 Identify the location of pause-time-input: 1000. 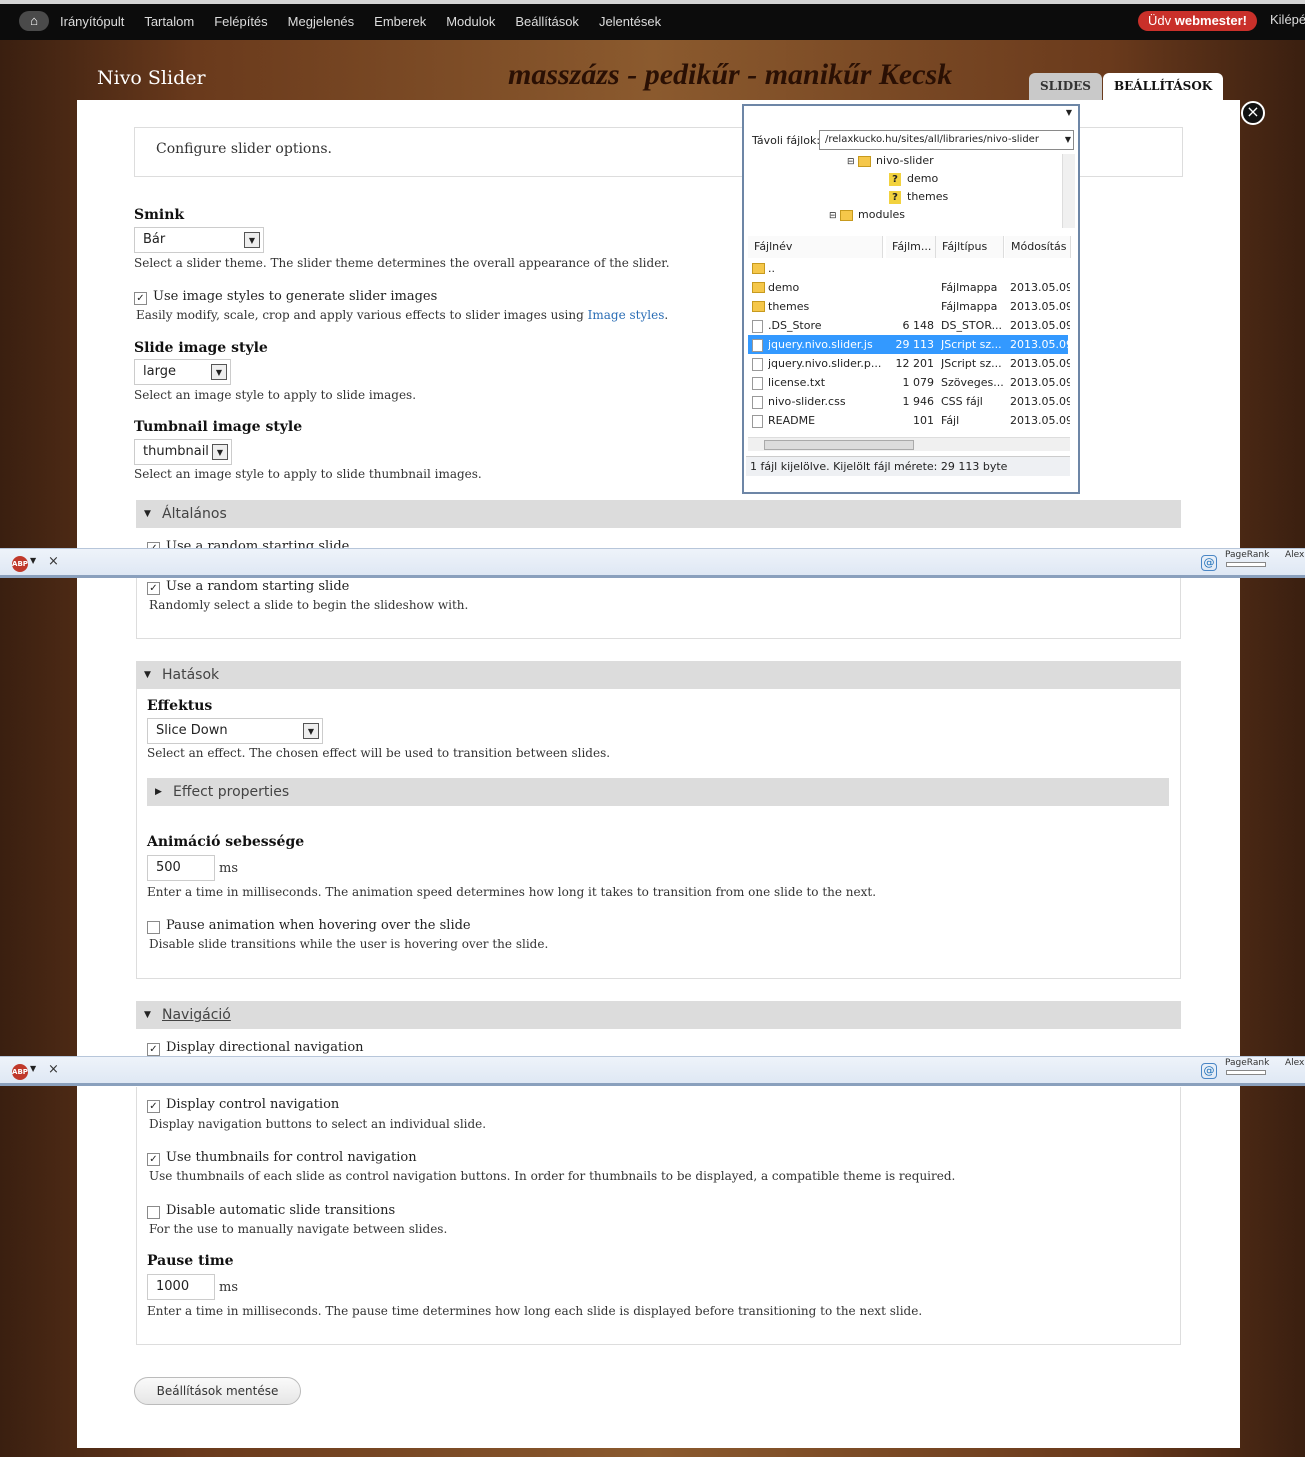
(181, 1287).